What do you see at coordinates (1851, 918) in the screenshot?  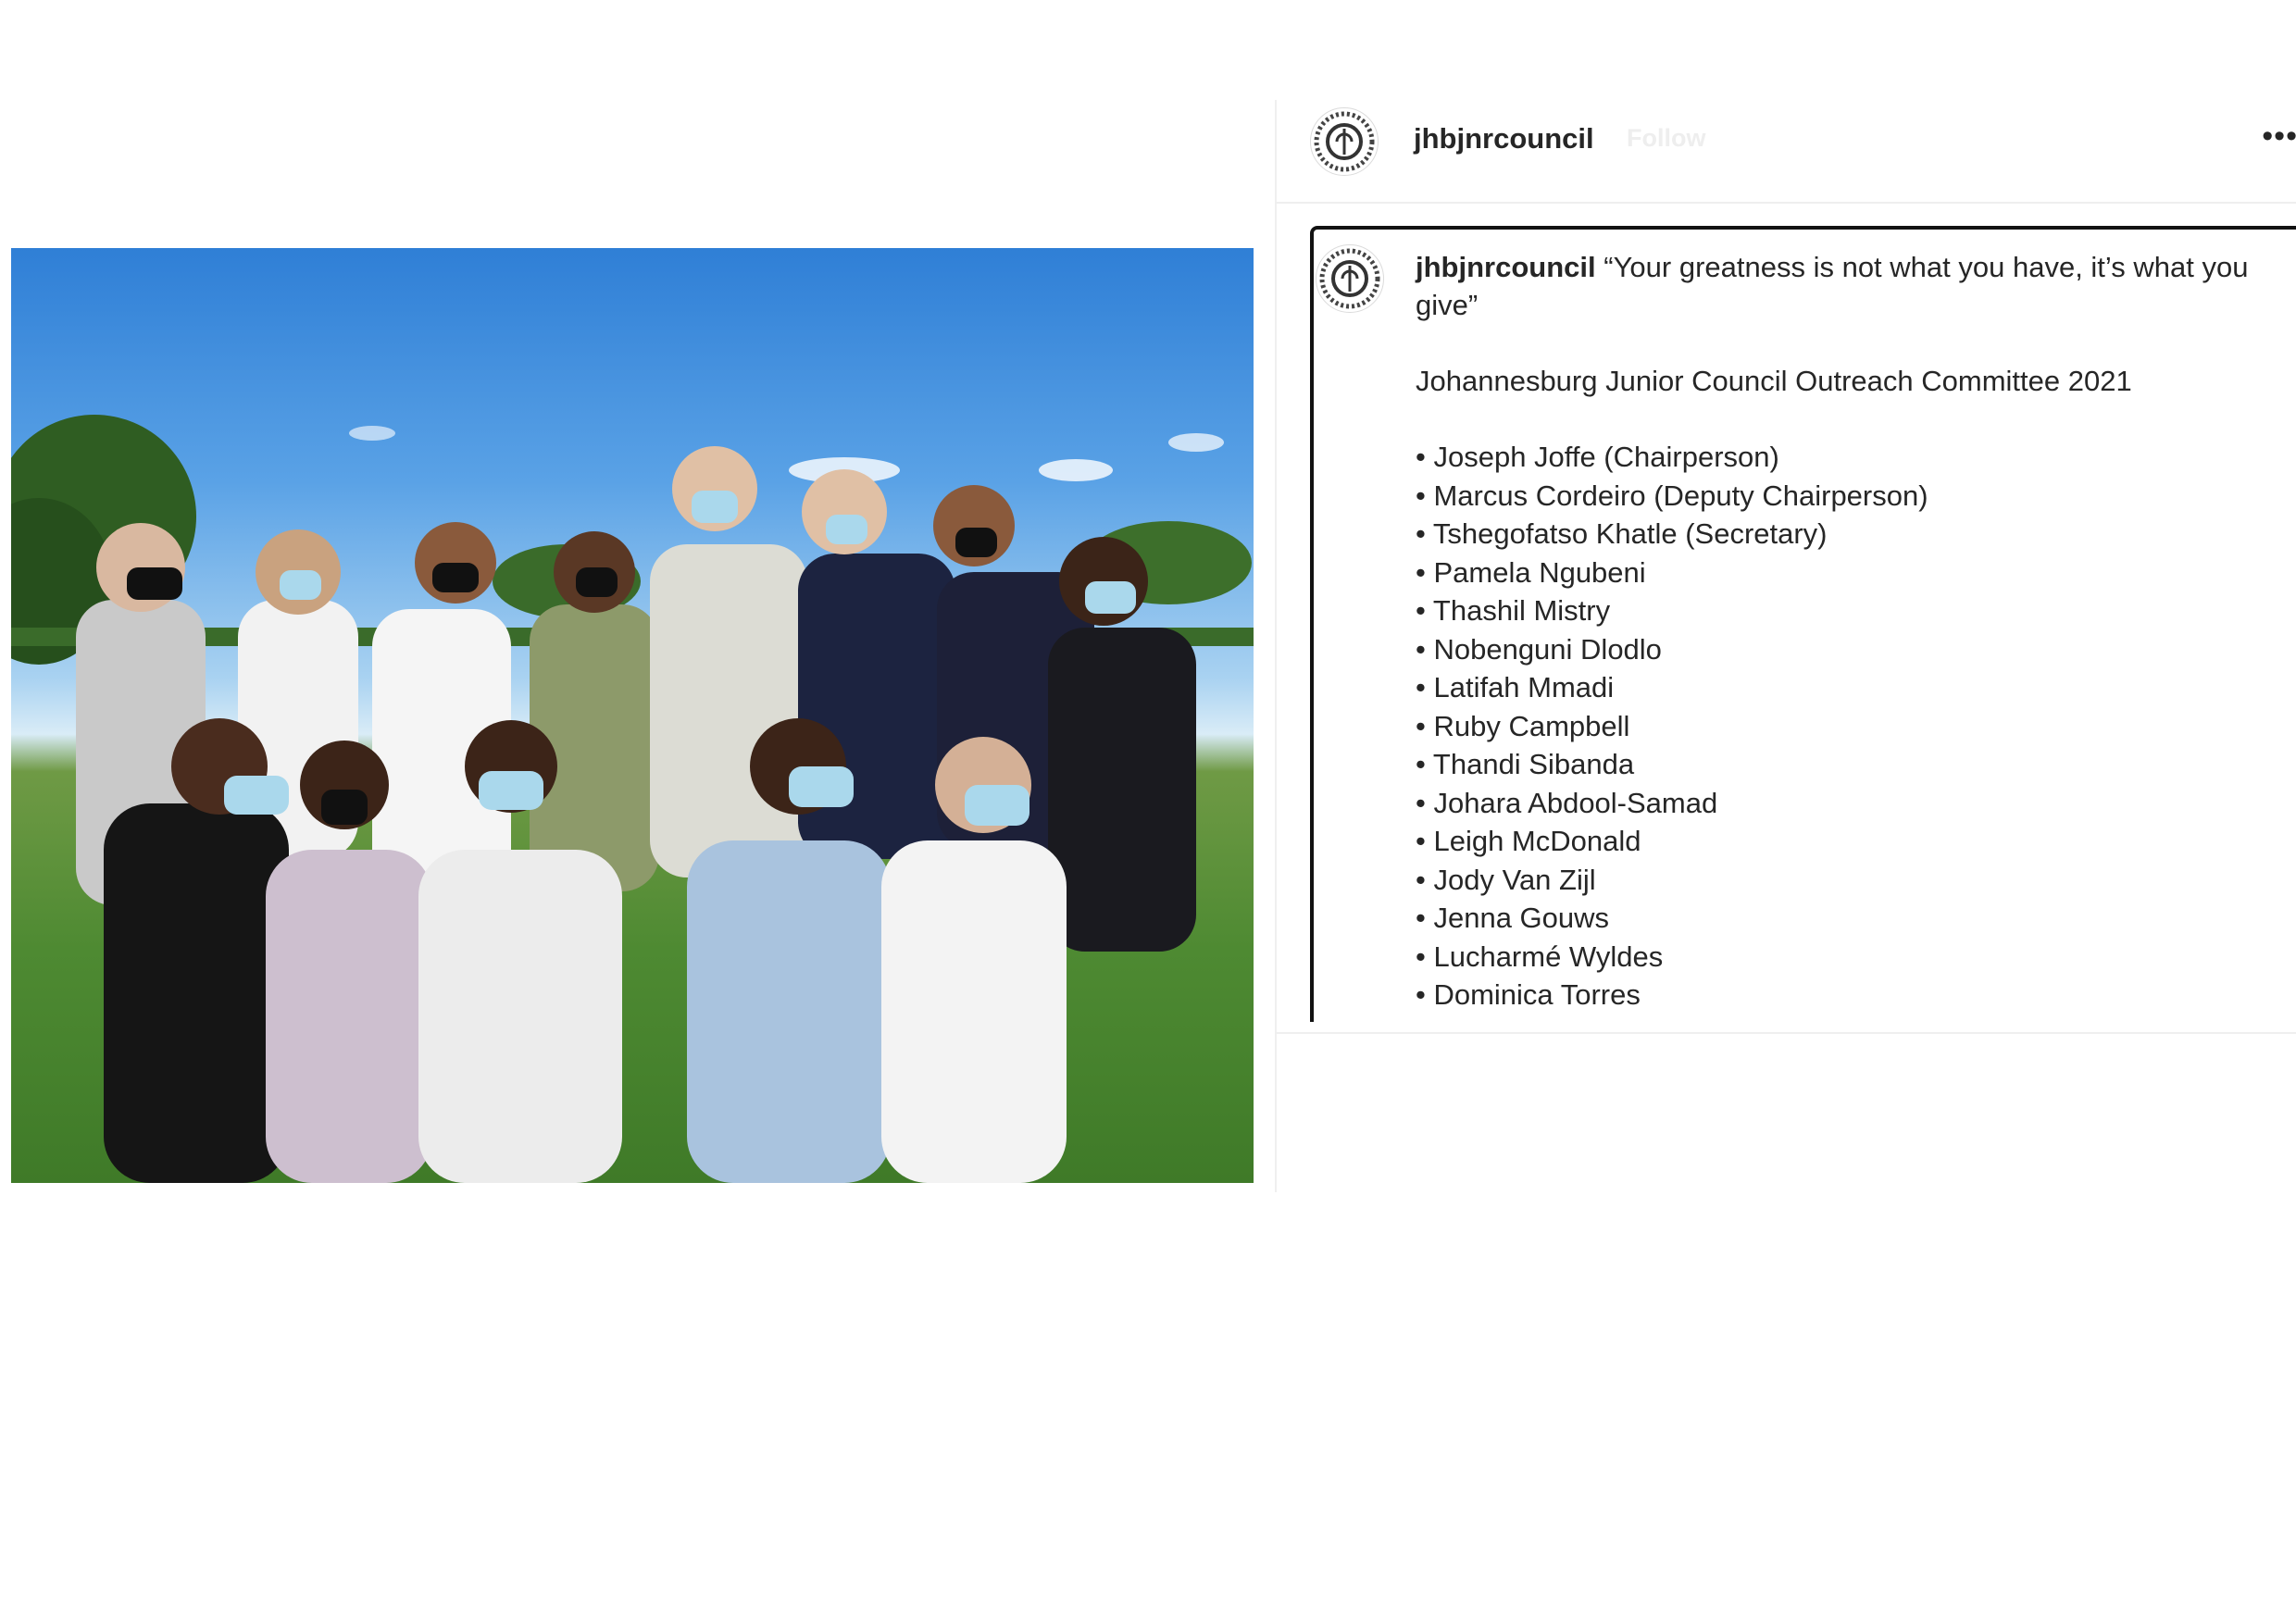 I see `list-item: Jenna Gouws` at bounding box center [1851, 918].